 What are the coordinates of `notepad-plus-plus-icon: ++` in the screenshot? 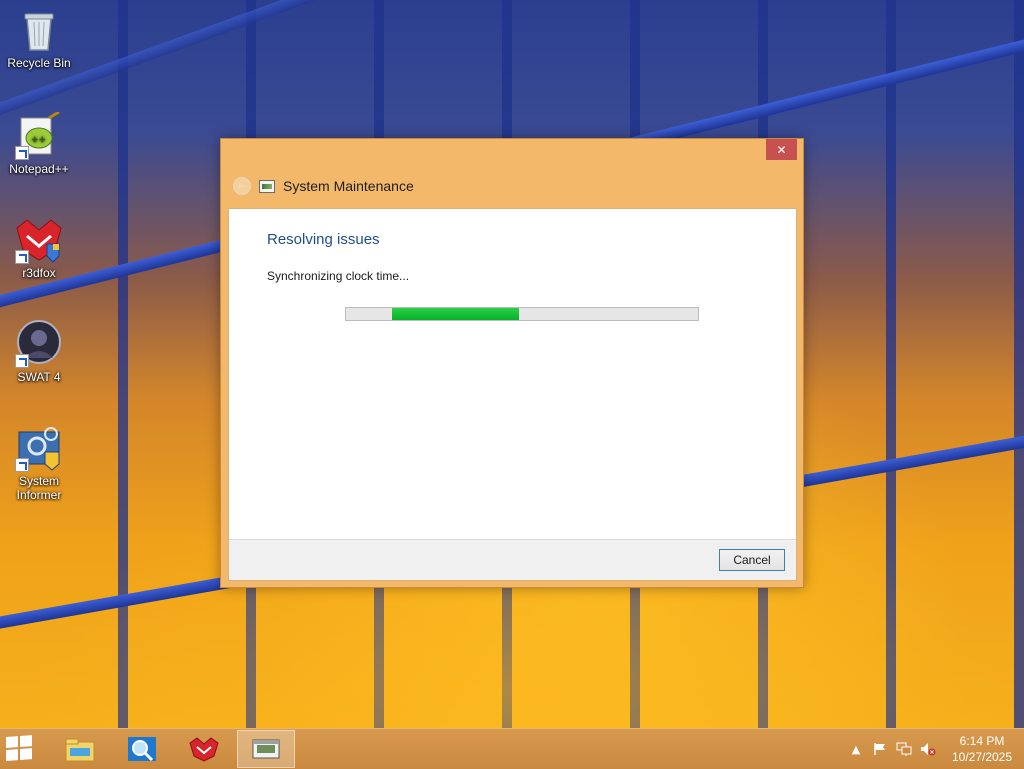 It's located at (39, 135).